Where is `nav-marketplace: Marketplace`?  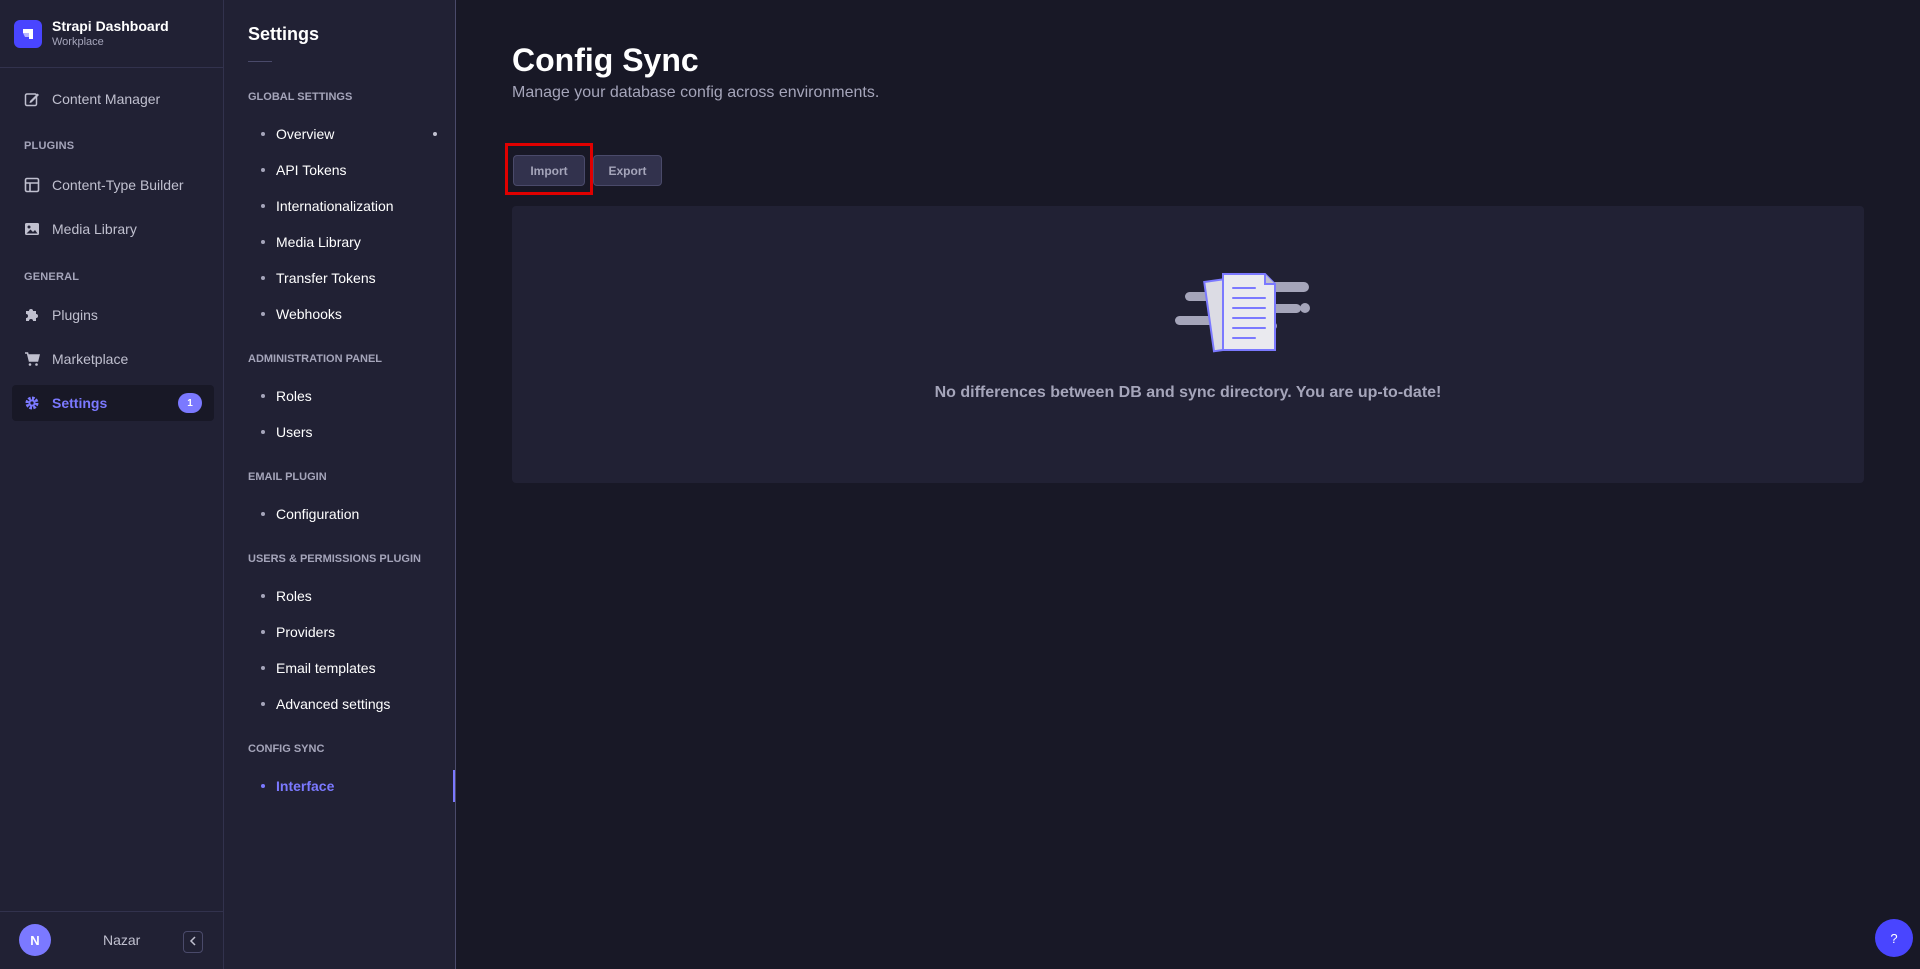
nav-marketplace: Marketplace is located at coordinates (113, 359).